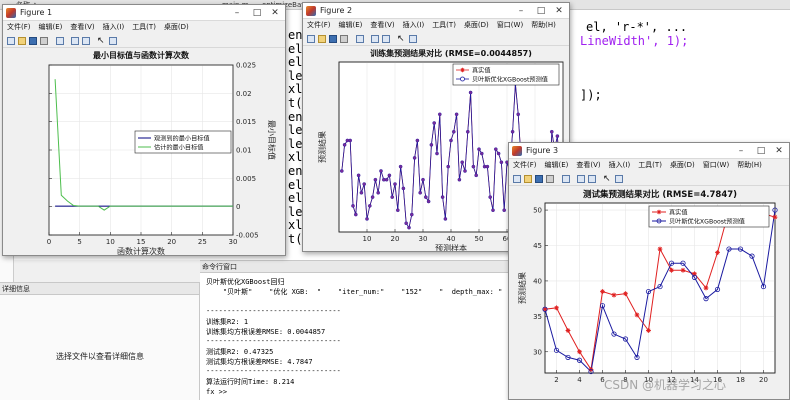 The image size is (790, 400). I want to click on figure-2-menu-bar: 文件(F) 编辑(E) 查看(V) 插入(I) 工具(T) 桌面(D) 窗口(W) 帮助(H), so click(436, 25).